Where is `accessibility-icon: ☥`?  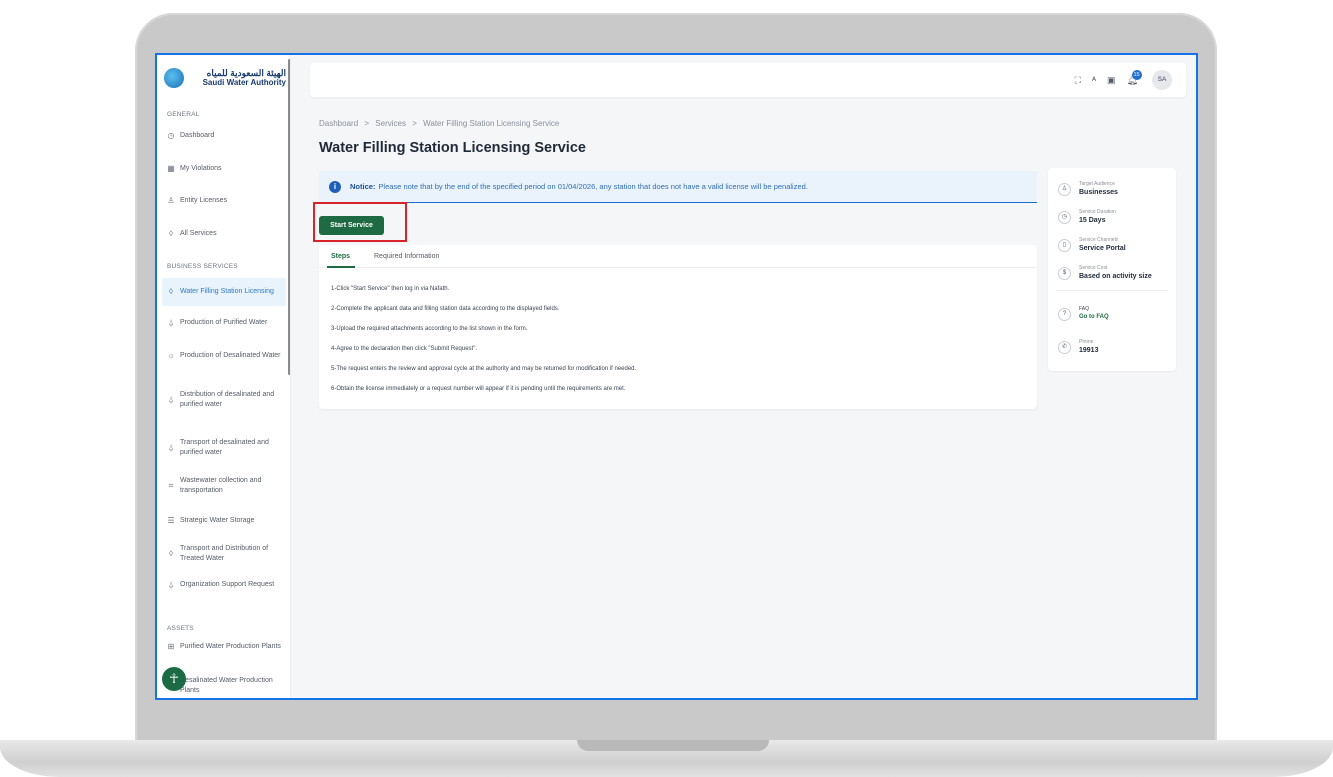 accessibility-icon: ☥ is located at coordinates (174, 679).